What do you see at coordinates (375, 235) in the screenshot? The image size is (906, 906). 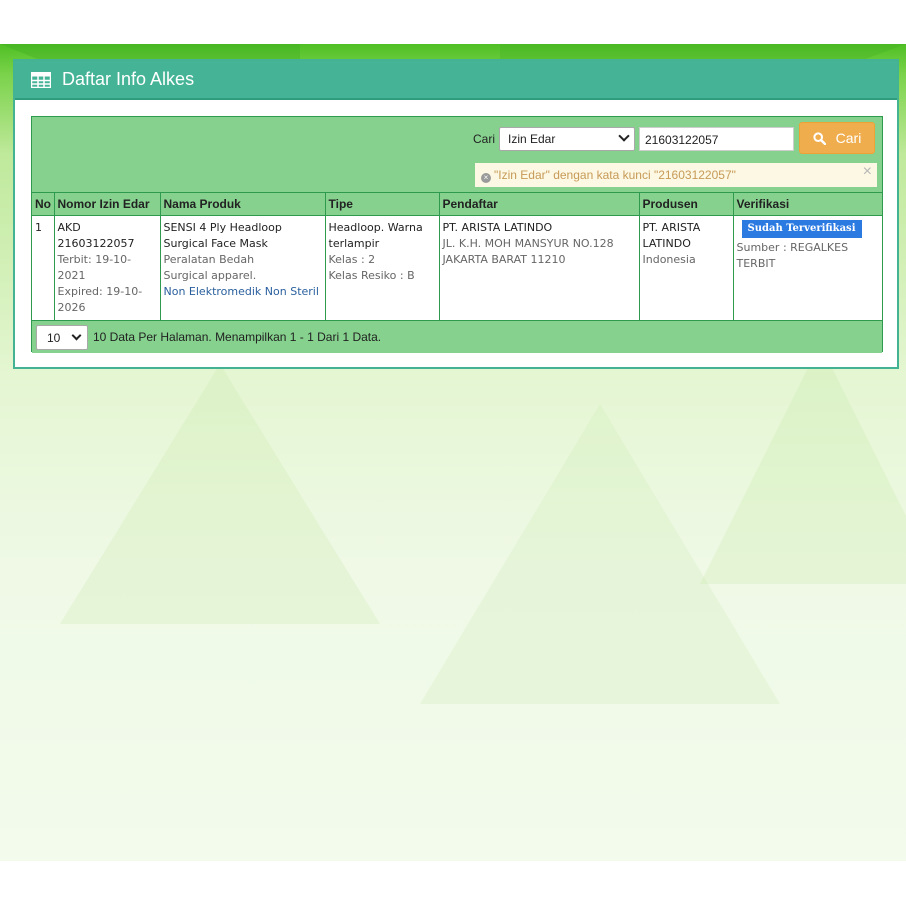 I see `tipe-desc: Headloop. Warna terlampir` at bounding box center [375, 235].